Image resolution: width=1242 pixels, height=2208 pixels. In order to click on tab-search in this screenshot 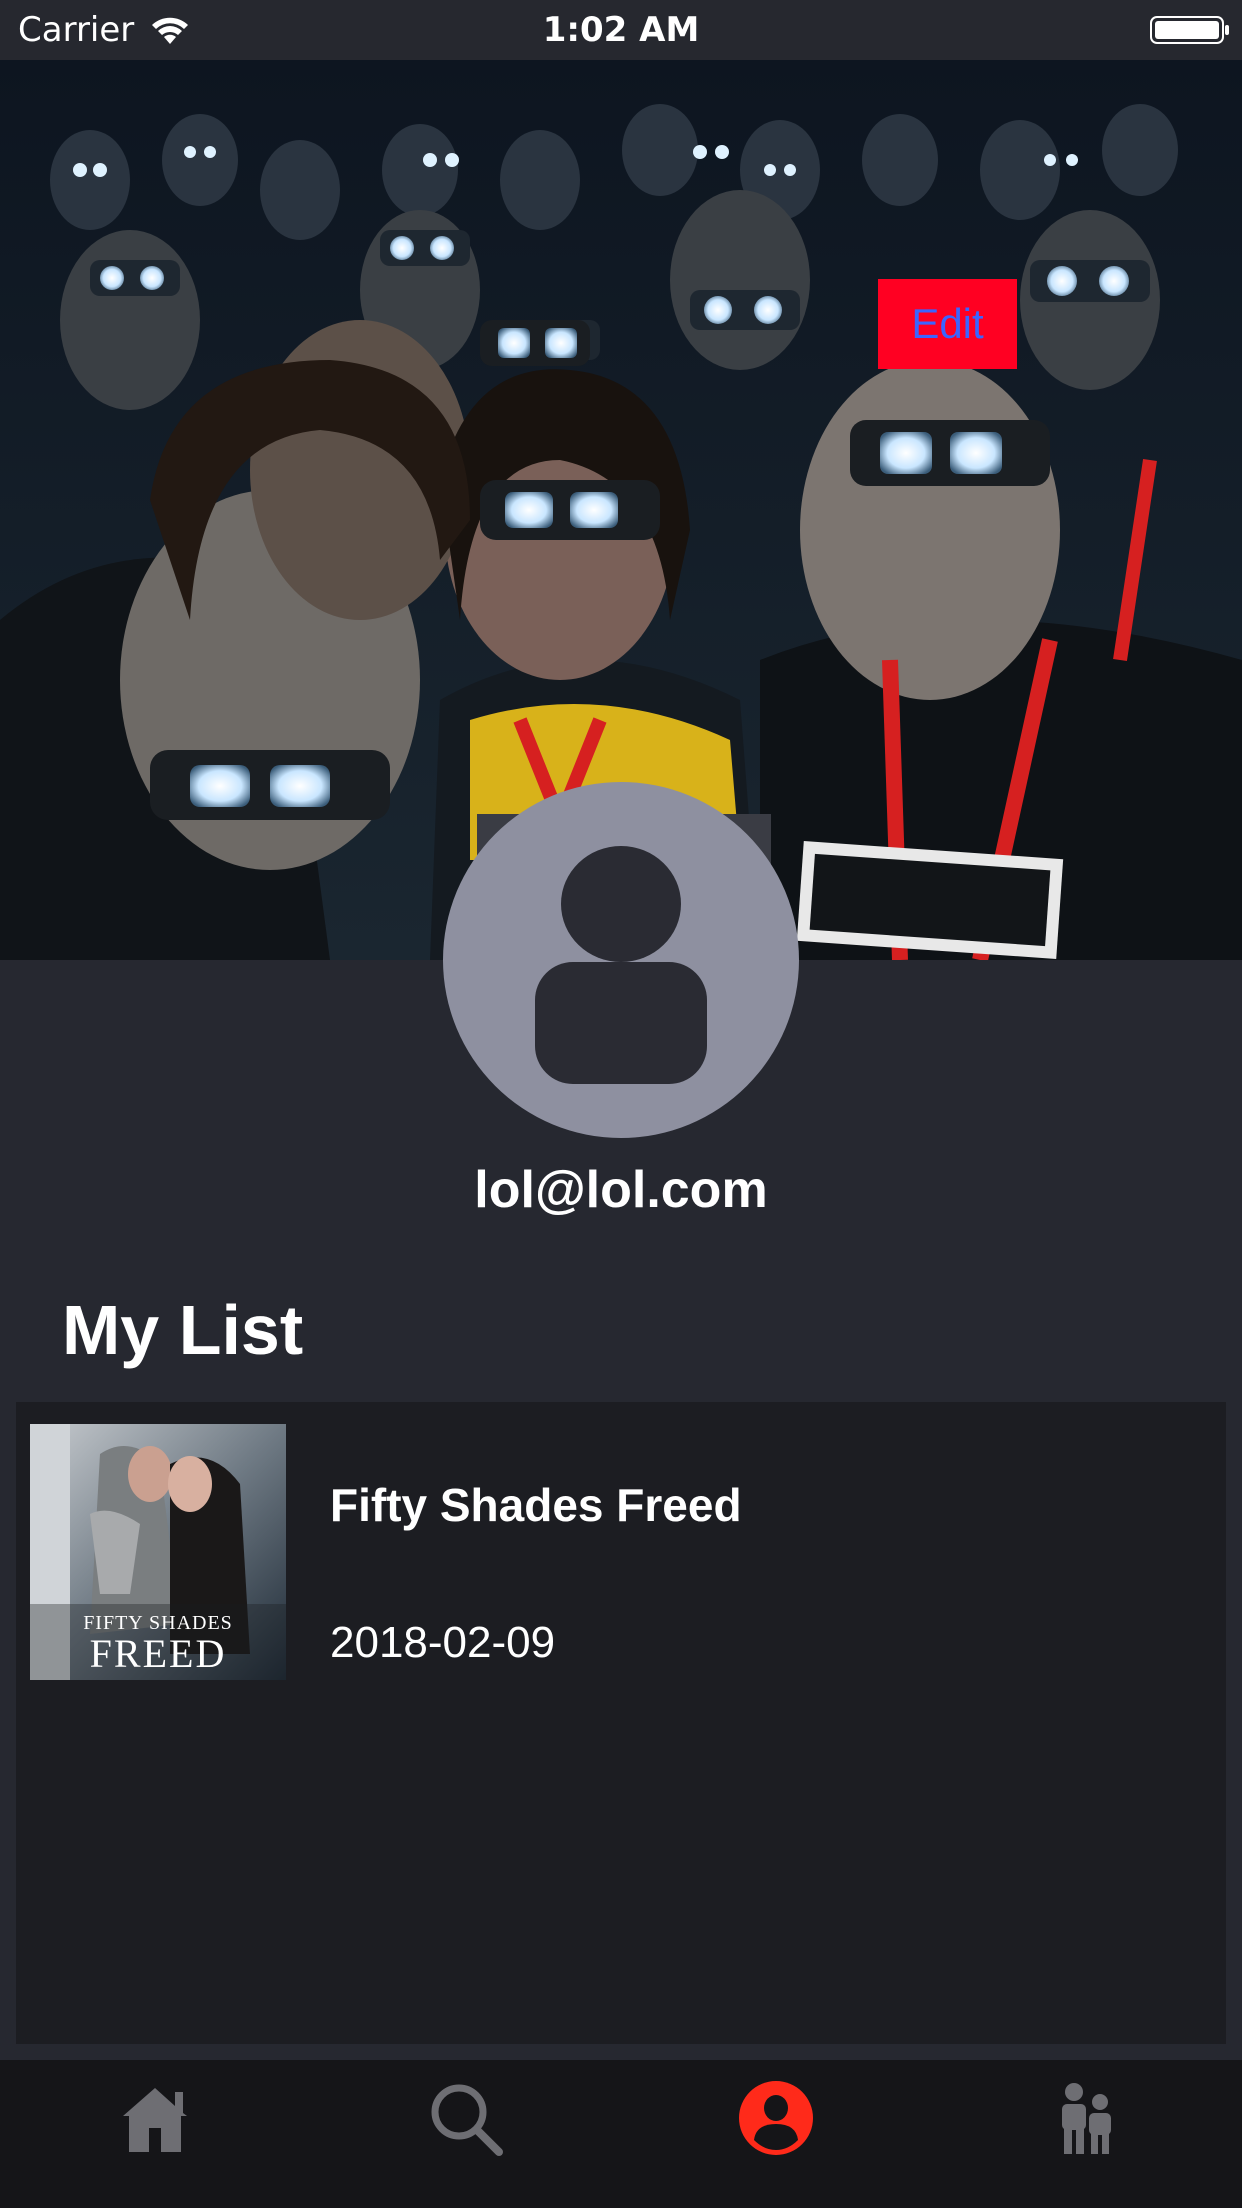, I will do `click(465, 2118)`.